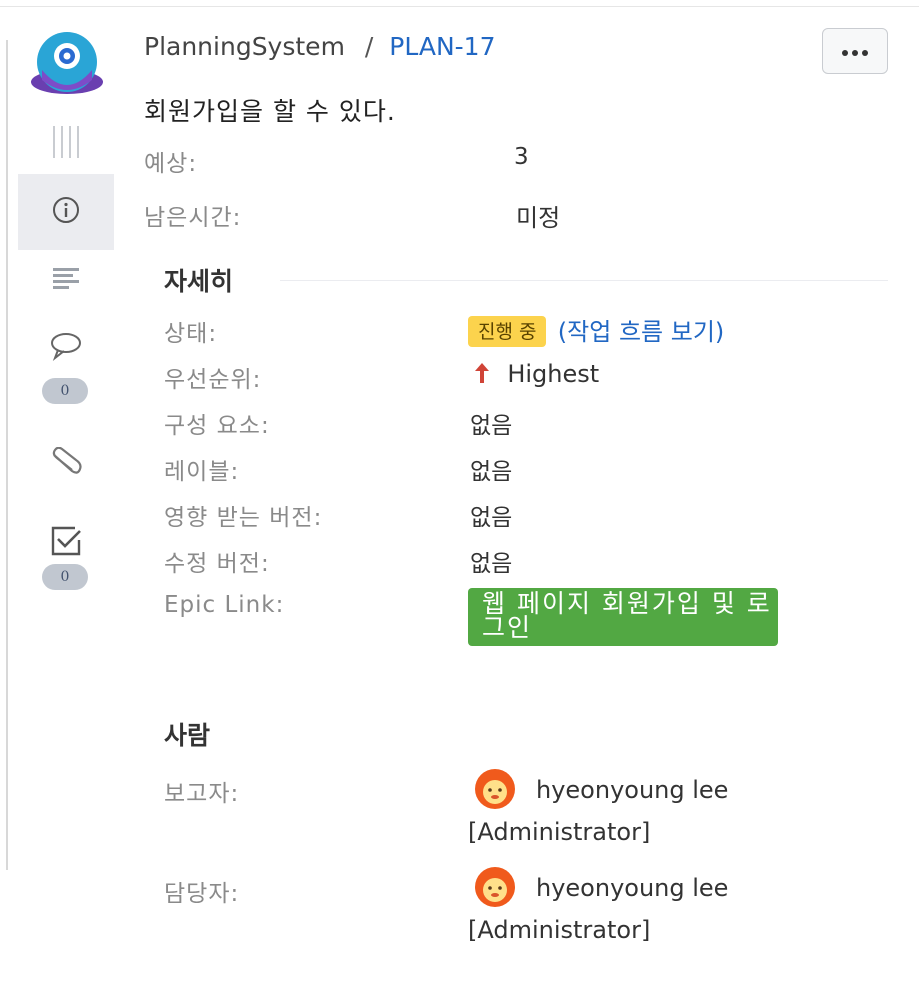  What do you see at coordinates (244, 46) in the screenshot?
I see `breadcrumb-project-link: PlanningSystem` at bounding box center [244, 46].